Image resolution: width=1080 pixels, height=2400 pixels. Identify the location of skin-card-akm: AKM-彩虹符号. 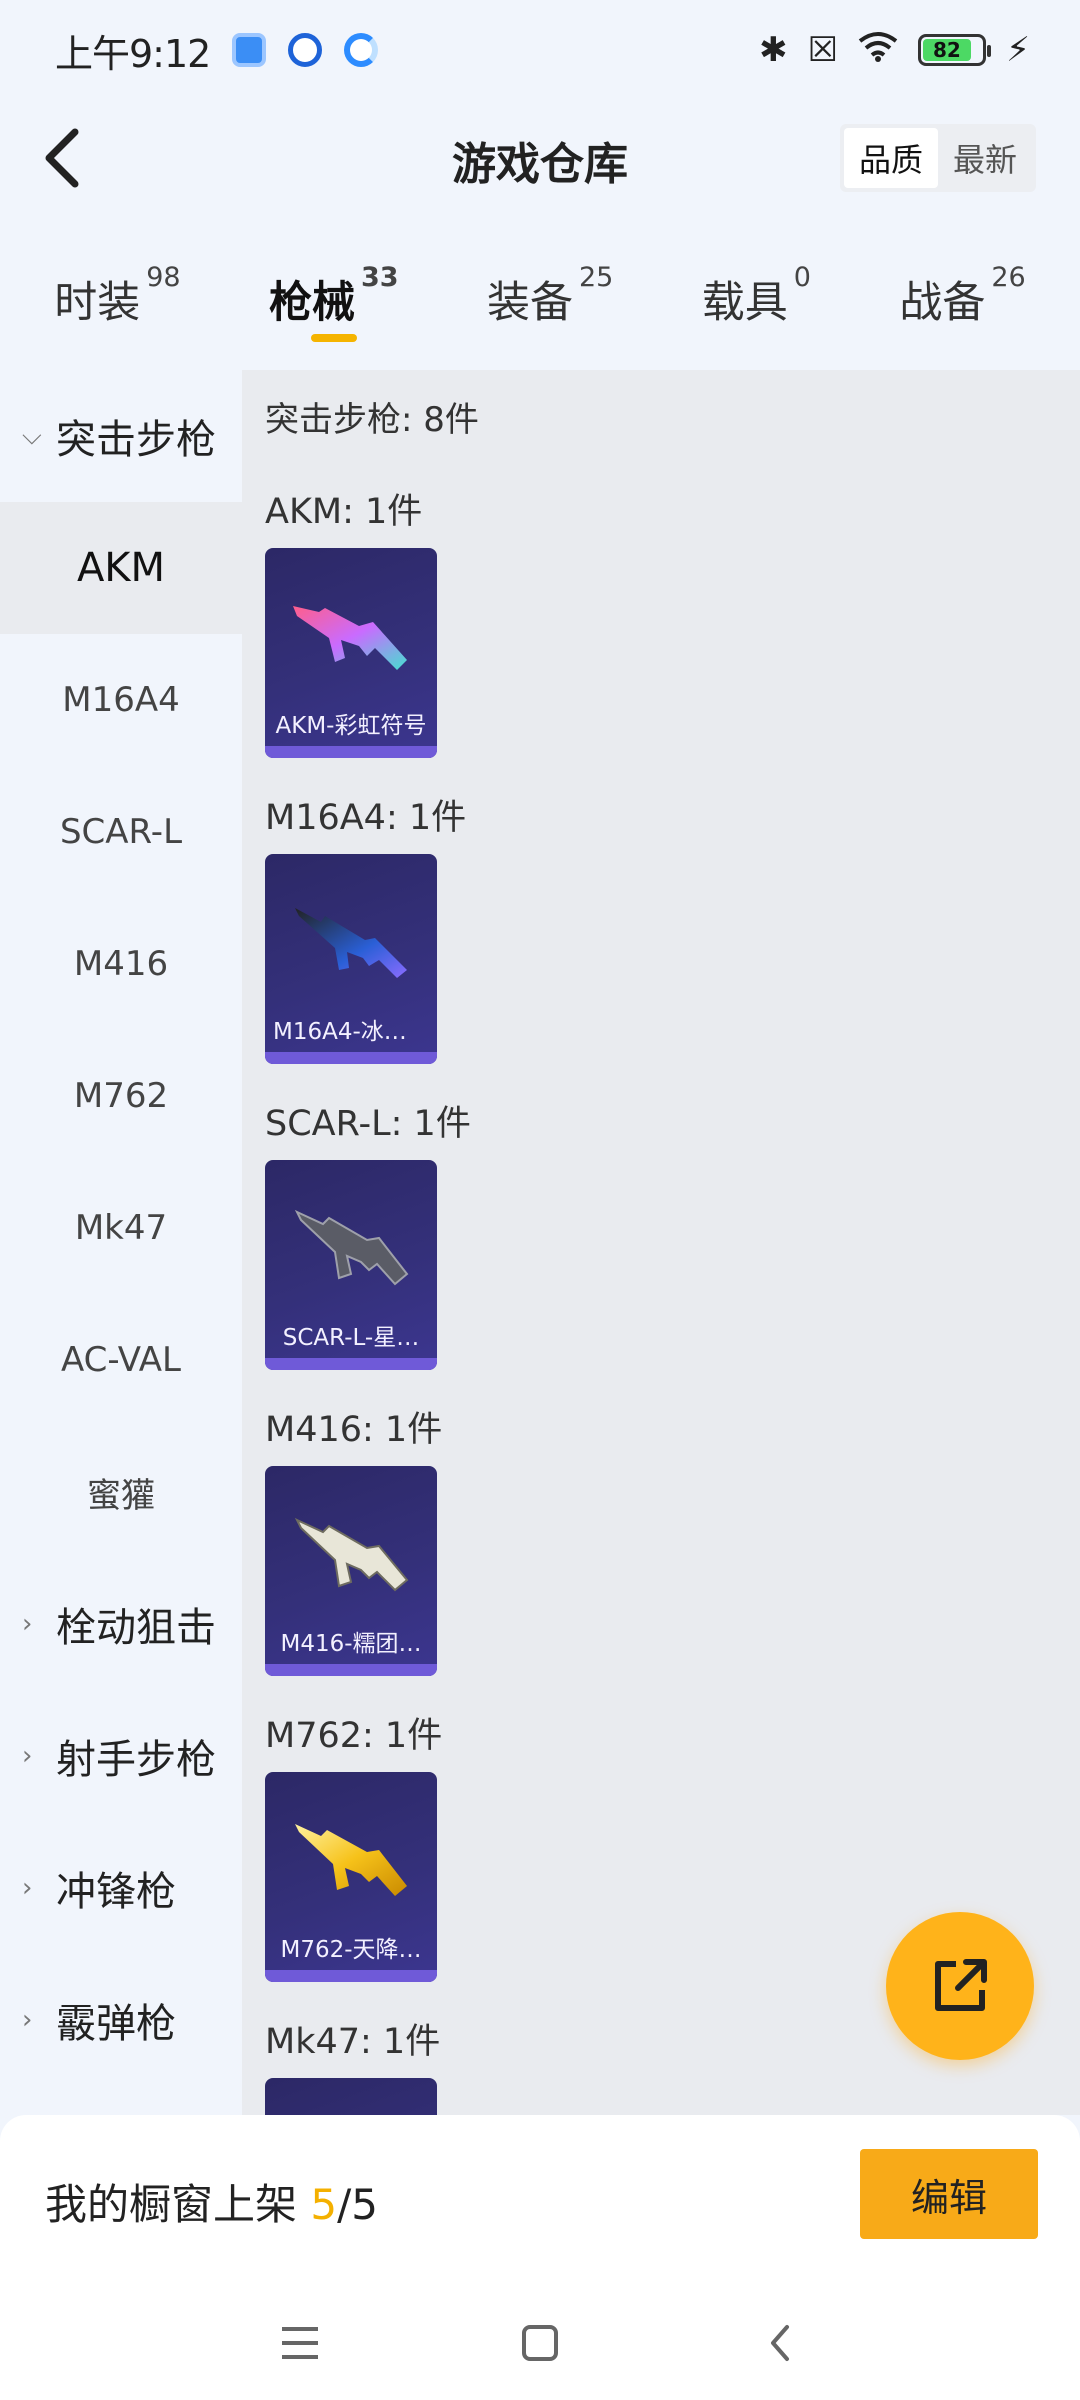
(351, 653).